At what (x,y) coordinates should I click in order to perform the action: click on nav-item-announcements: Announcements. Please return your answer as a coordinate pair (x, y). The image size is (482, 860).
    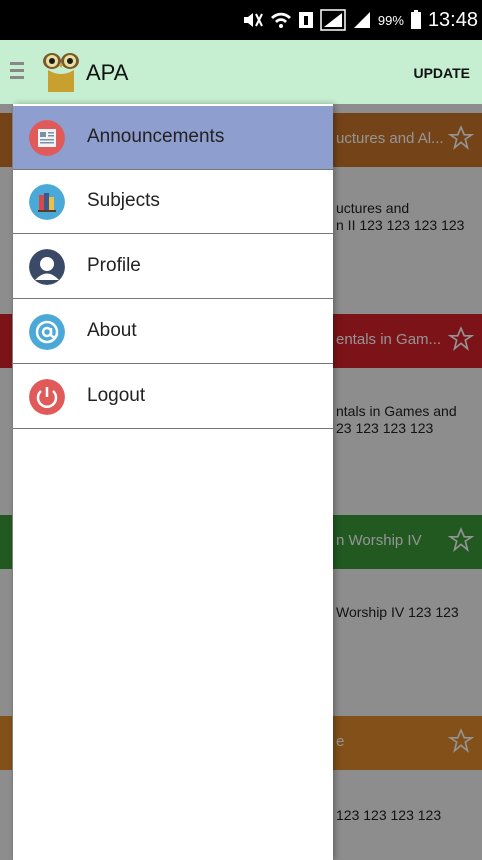
    Looking at the image, I should click on (173, 138).